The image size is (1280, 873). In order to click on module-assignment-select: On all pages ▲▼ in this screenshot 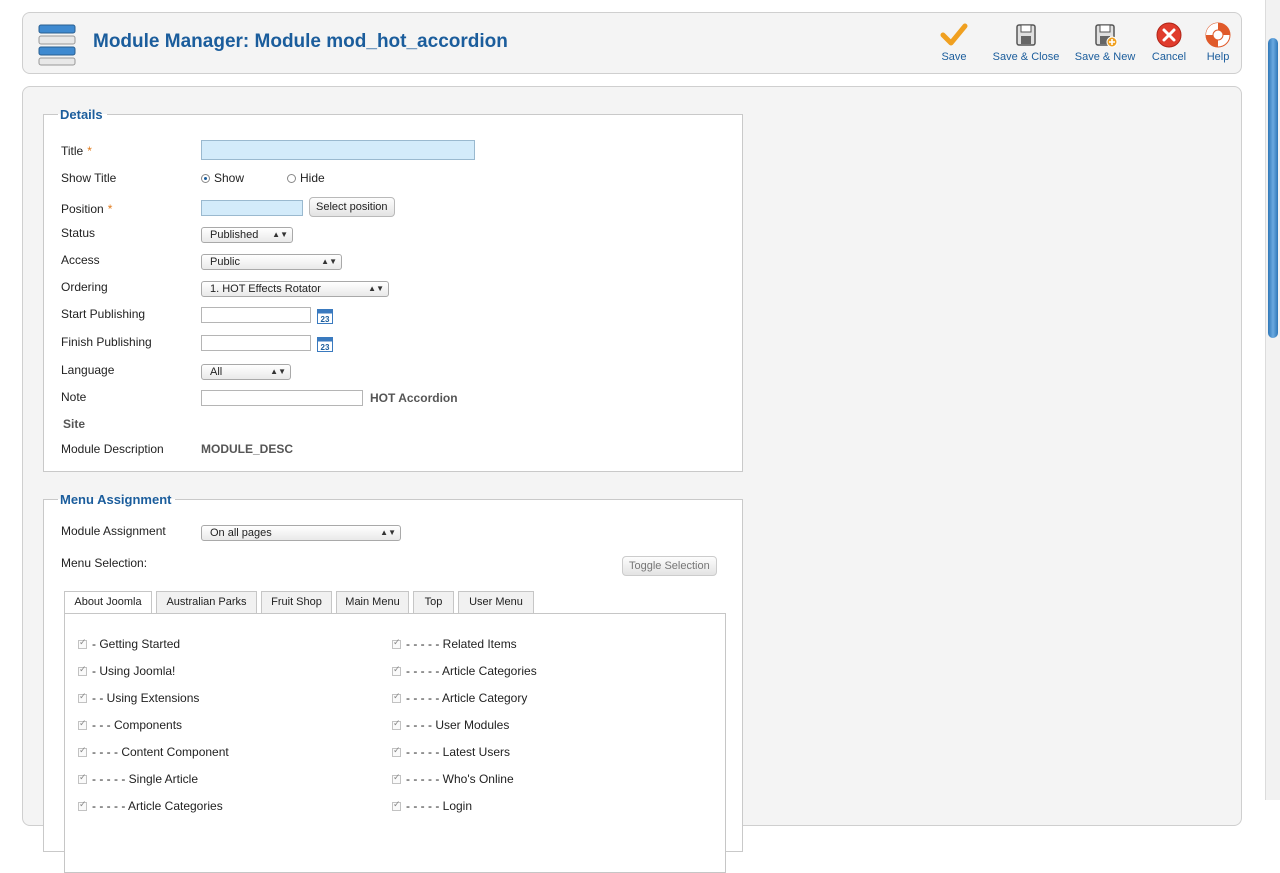, I will do `click(301, 533)`.